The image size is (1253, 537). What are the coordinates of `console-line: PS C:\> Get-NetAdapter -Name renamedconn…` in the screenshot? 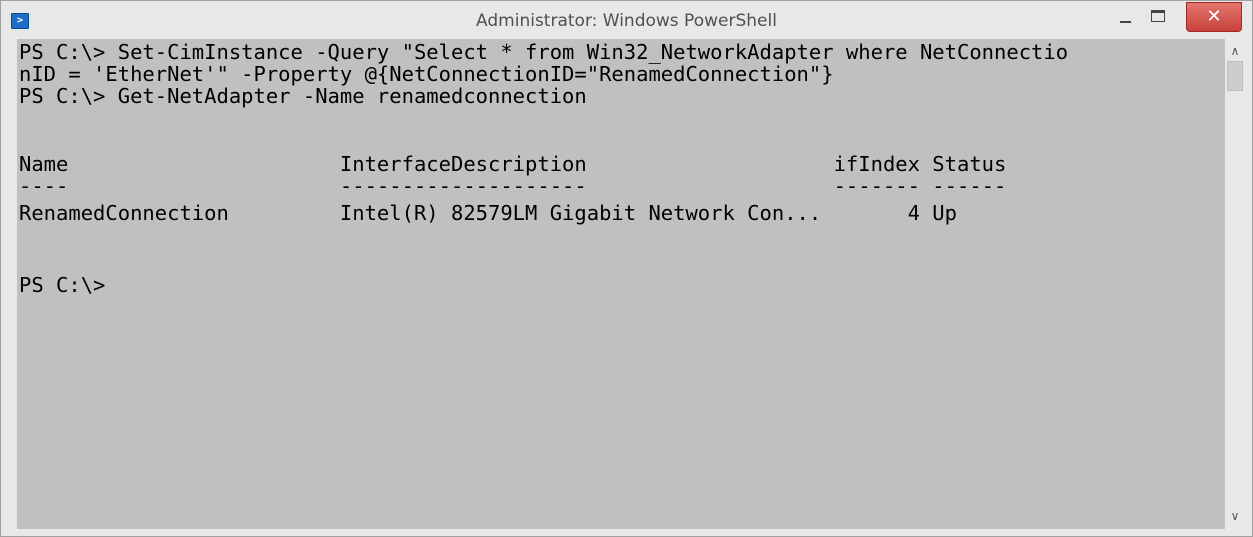 It's located at (303, 96).